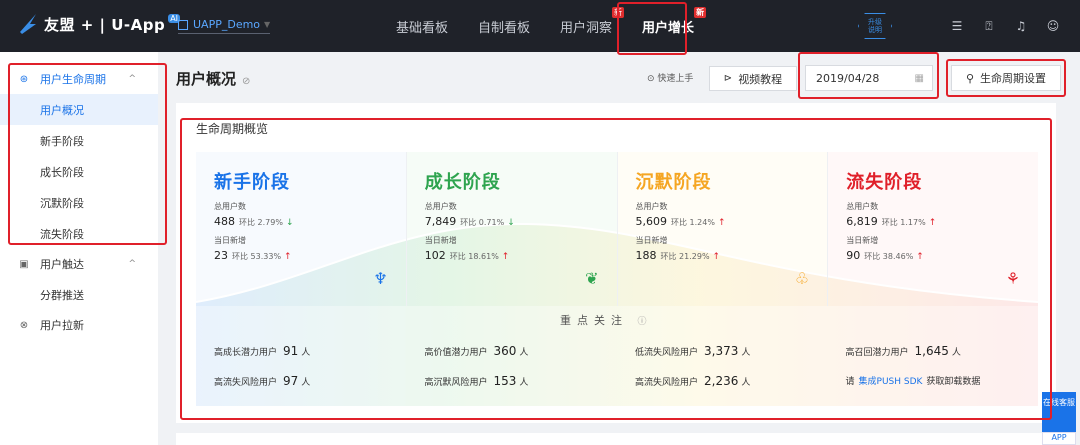 This screenshot has width=1080, height=445. Describe the element at coordinates (1053, 26) in the screenshot. I see `user-icon: ☺` at that location.